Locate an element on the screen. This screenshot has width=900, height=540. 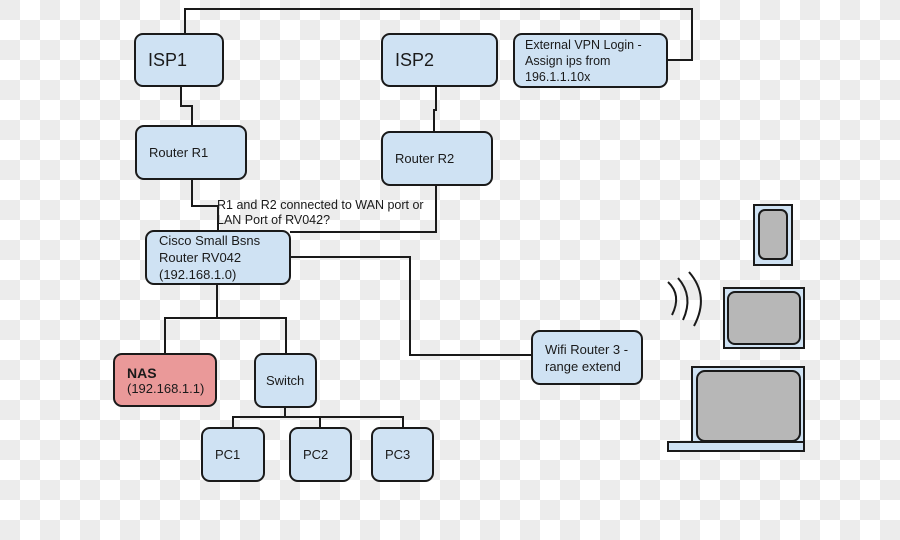
nas-title: NAS is located at coordinates (142, 372).